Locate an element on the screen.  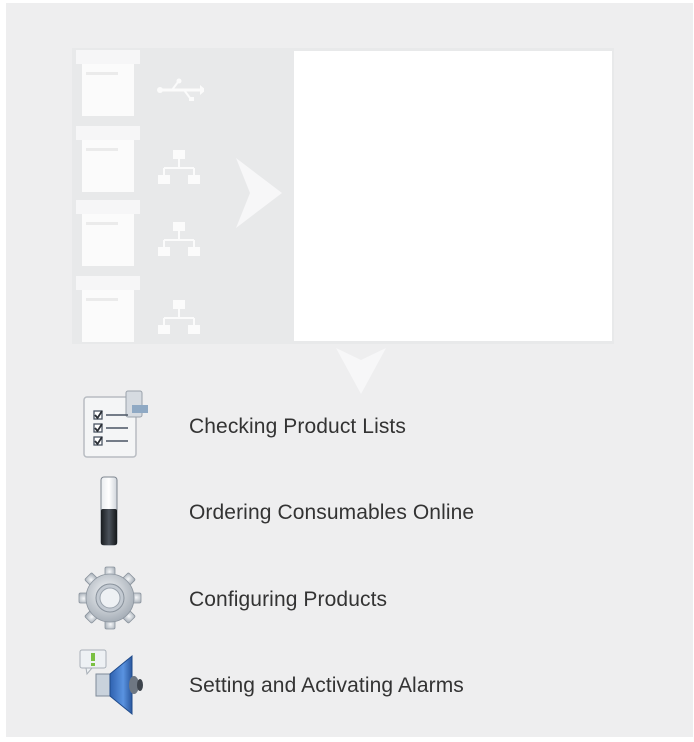
feature-row-setting-alarms: Setting and Activating Alarms is located at coordinates (378, 686).